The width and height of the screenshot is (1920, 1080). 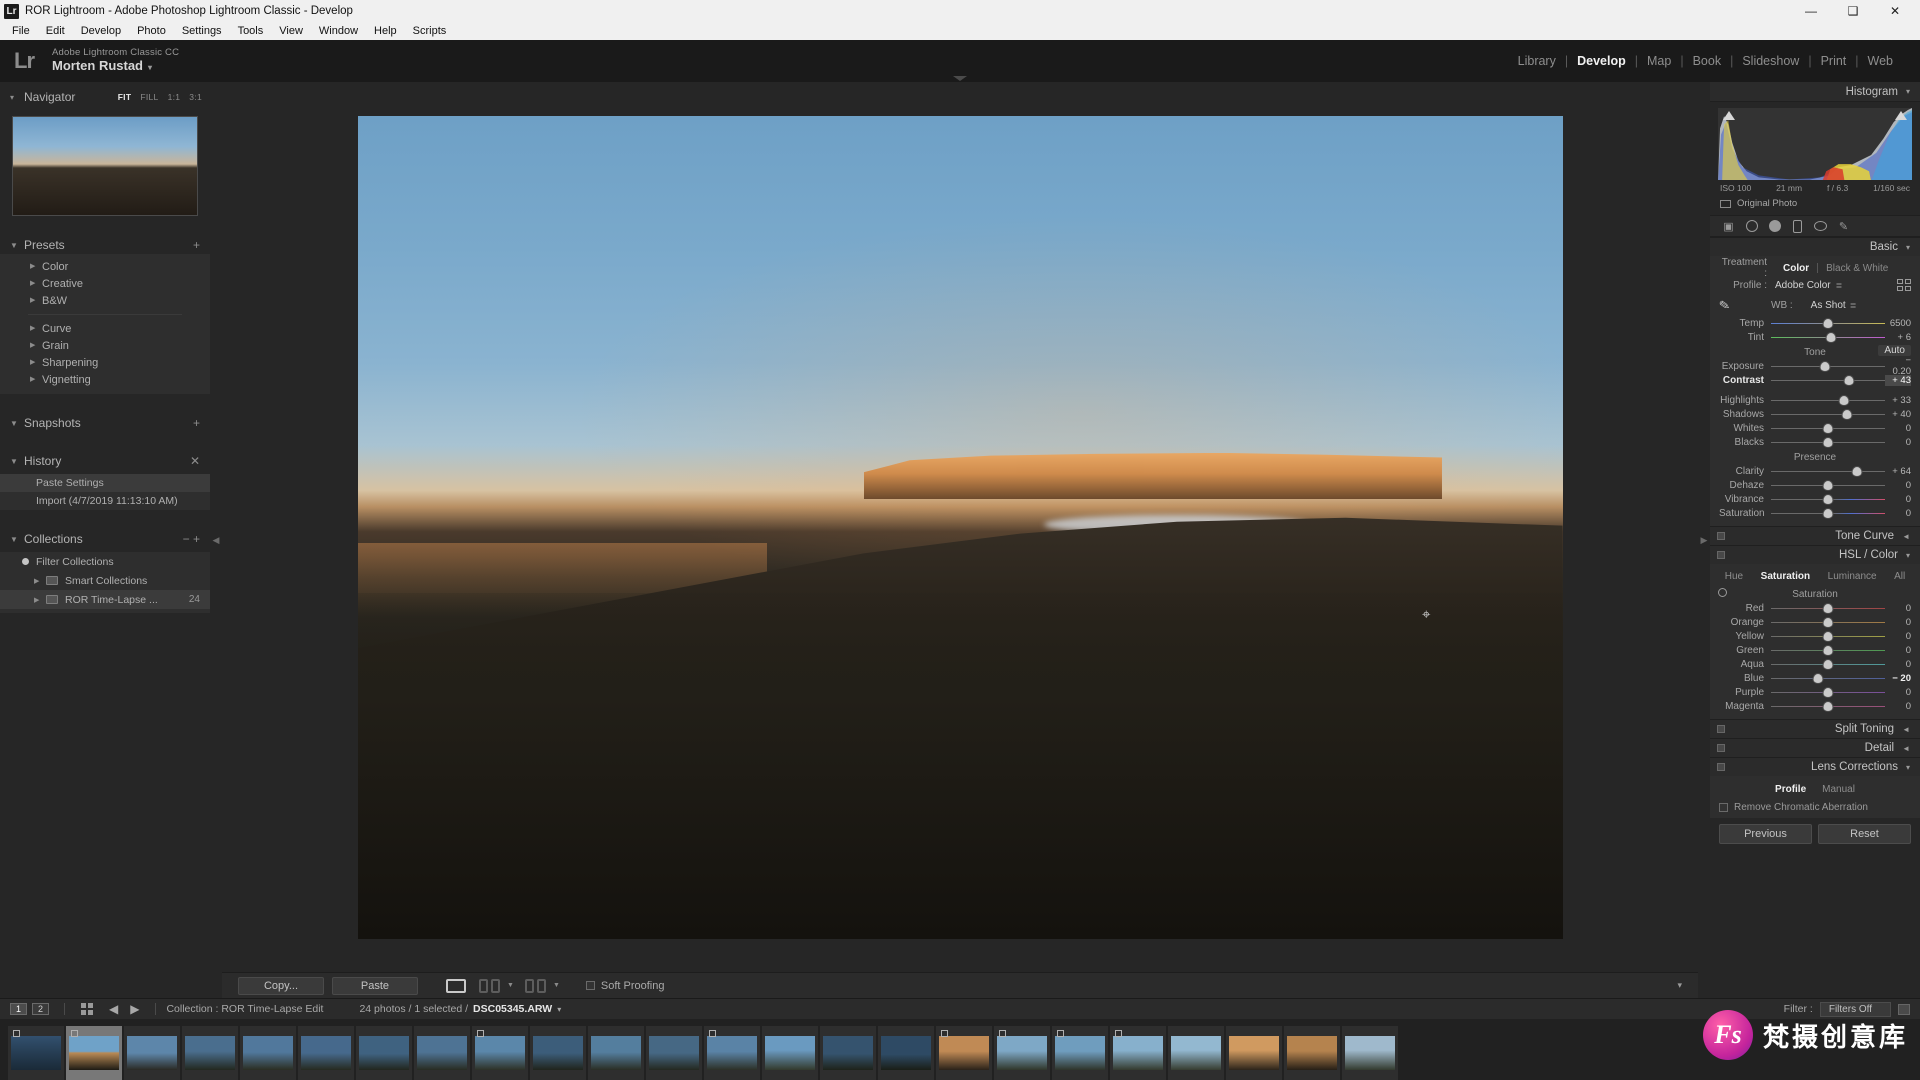 I want to click on module-book: Book, so click(x=1707, y=61).